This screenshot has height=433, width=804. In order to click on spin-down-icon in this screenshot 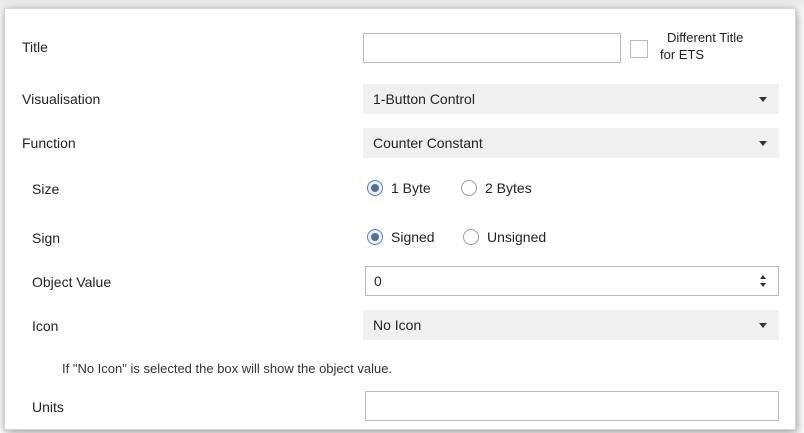, I will do `click(763, 285)`.